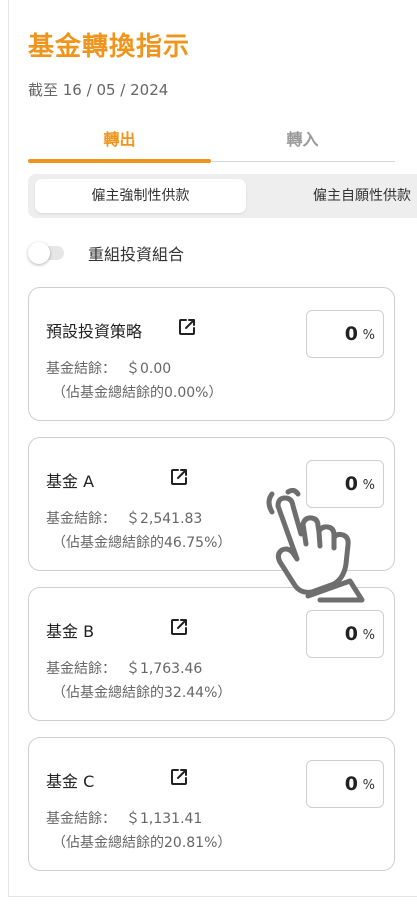 The image size is (417, 904). Describe the element at coordinates (302, 138) in the screenshot. I see `tab-switch-in: 轉入` at that location.